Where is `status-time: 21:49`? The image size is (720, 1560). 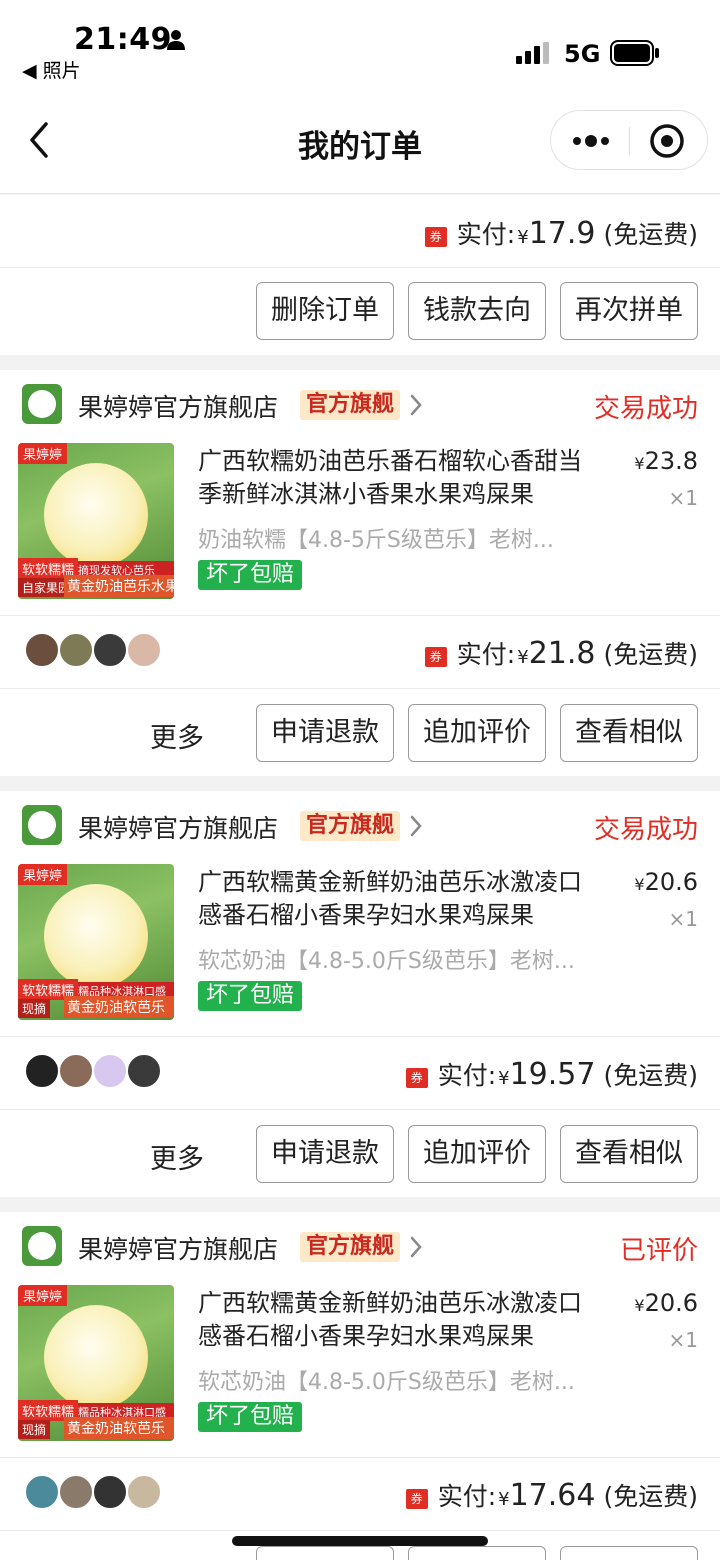 status-time: 21:49 is located at coordinates (123, 39).